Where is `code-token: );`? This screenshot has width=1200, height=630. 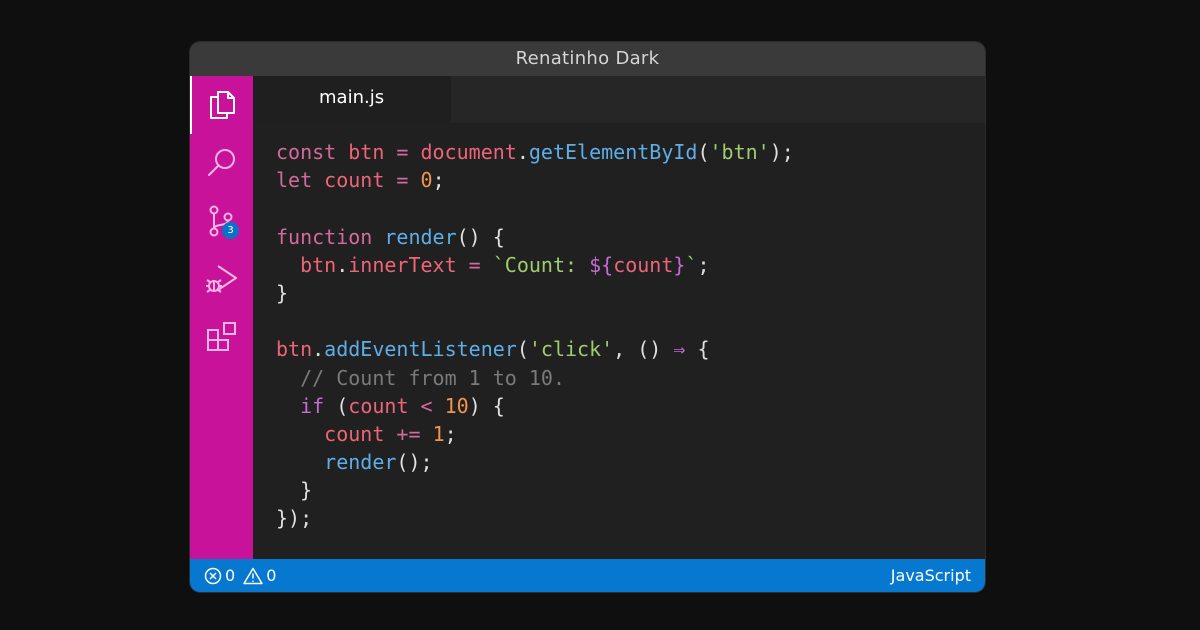
code-token: ); is located at coordinates (781, 152).